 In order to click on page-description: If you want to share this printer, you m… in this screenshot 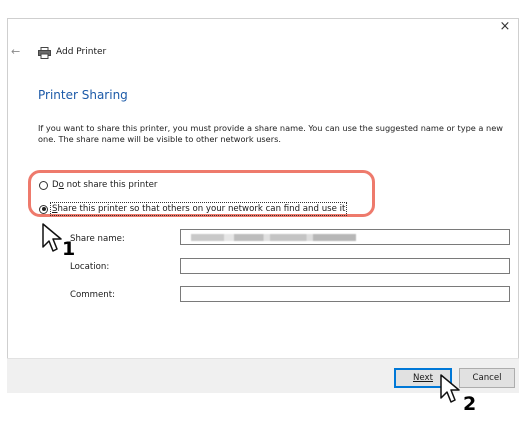, I will do `click(270, 133)`.